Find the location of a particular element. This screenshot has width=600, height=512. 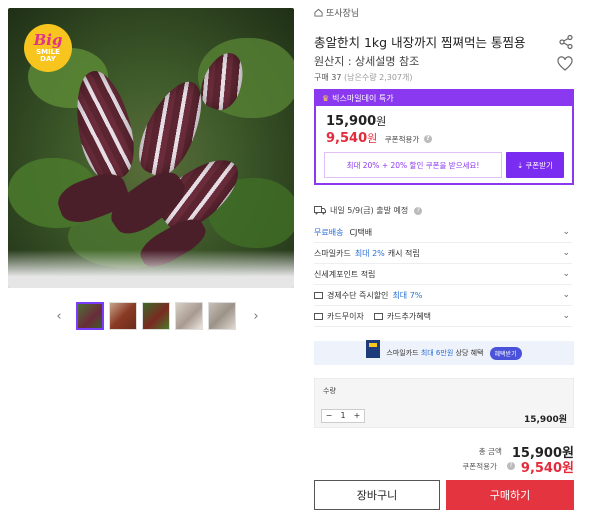

crown-icon: ♛ is located at coordinates (326, 98).